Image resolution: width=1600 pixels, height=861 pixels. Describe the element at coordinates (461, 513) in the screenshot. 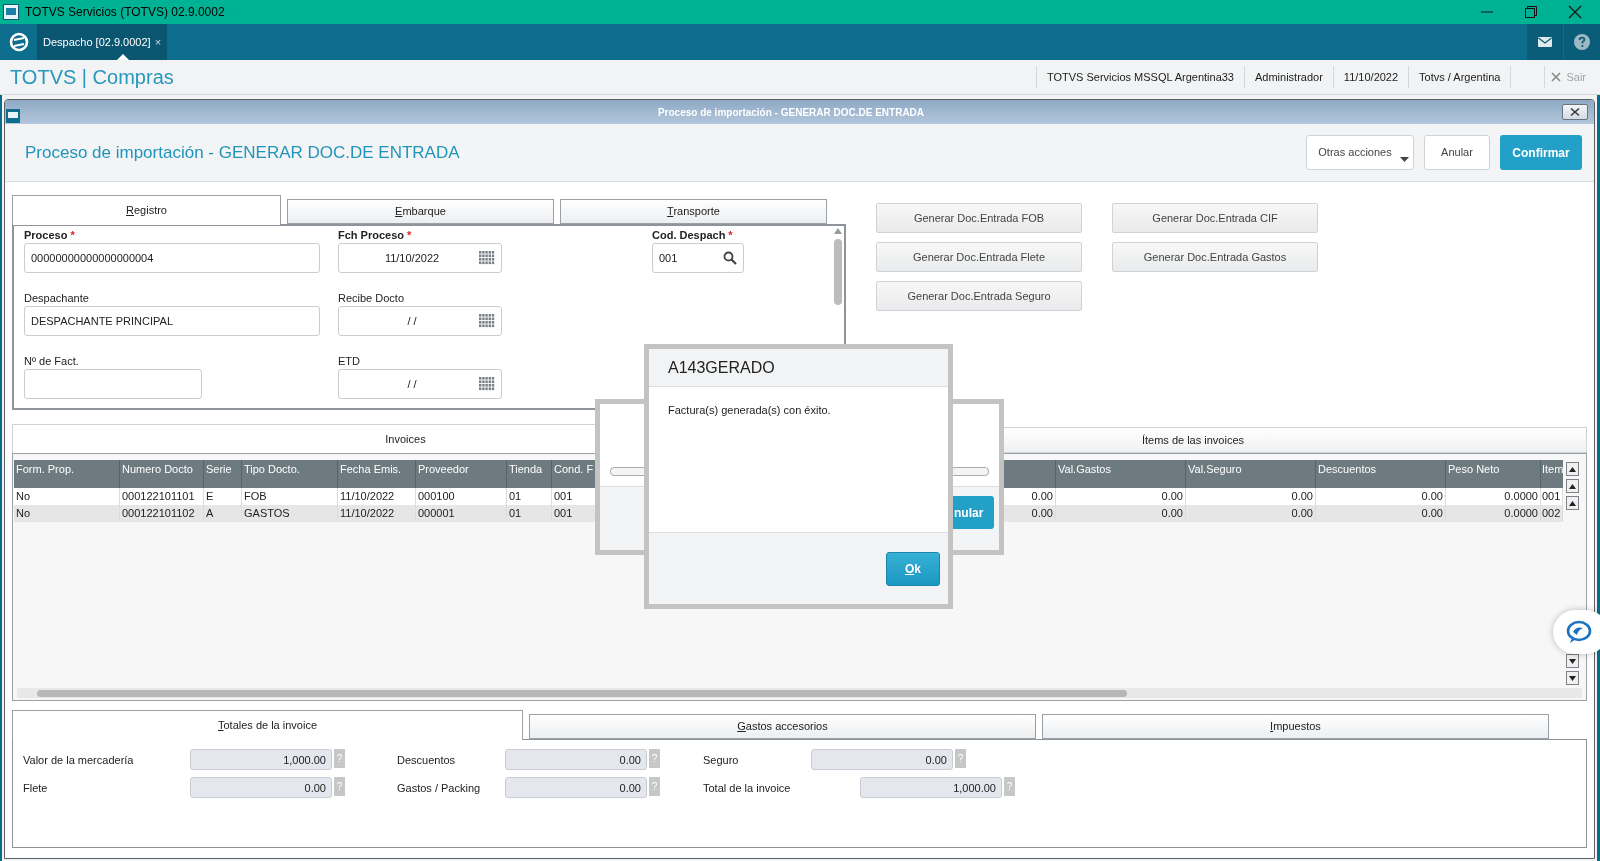

I see `table-cell: 000001` at that location.